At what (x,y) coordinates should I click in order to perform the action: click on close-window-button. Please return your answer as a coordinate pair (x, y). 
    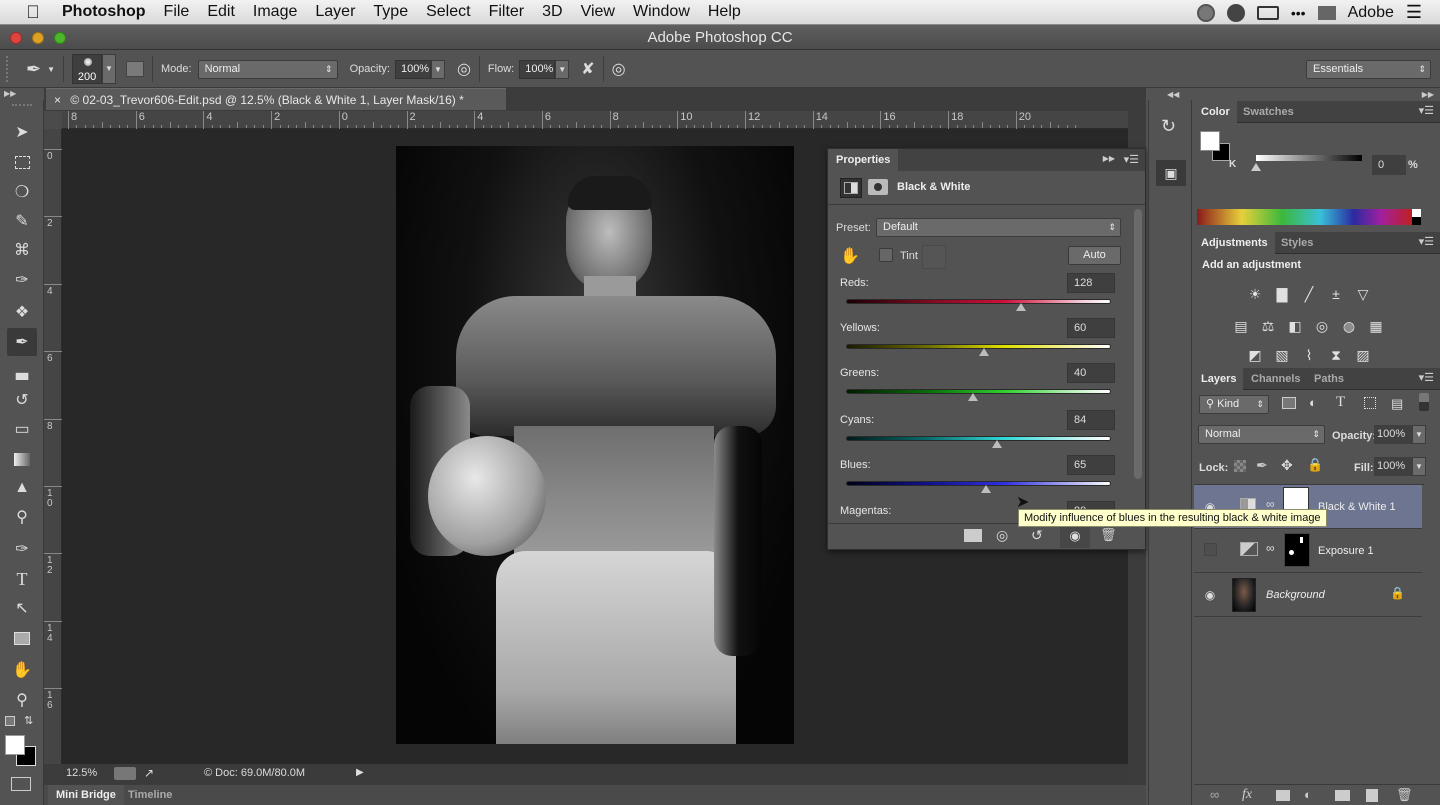
    Looking at the image, I should click on (16, 38).